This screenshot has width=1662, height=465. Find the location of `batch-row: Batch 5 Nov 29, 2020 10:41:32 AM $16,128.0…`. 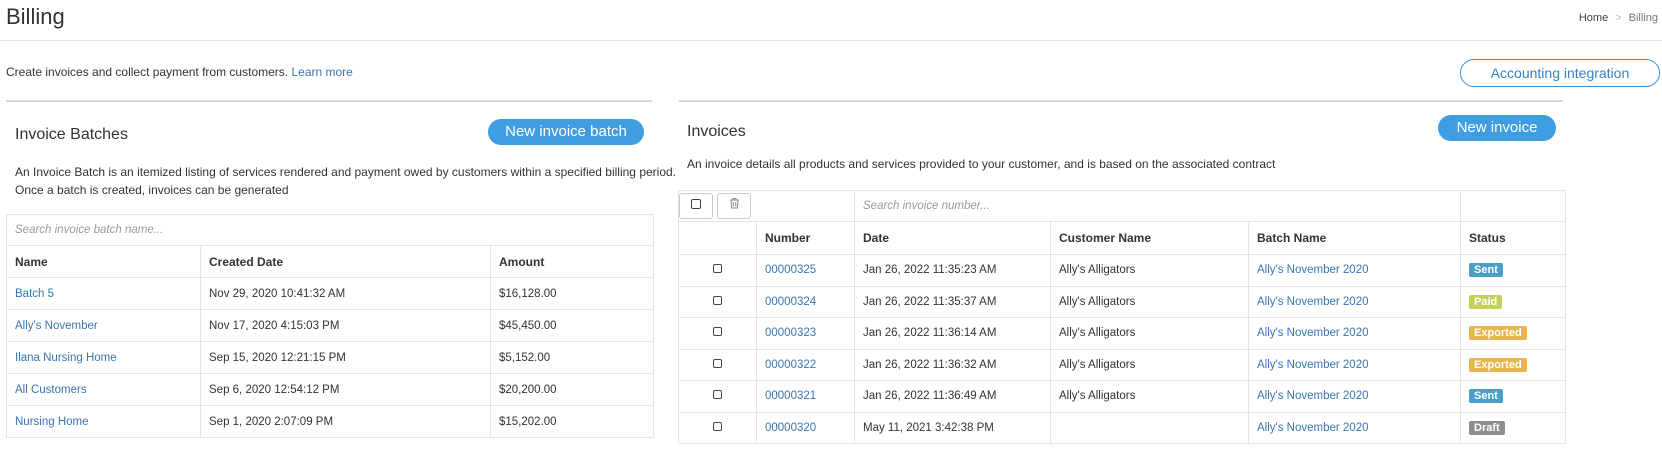

batch-row: Batch 5 Nov 29, 2020 10:41:32 AM $16,128.0… is located at coordinates (330, 293).